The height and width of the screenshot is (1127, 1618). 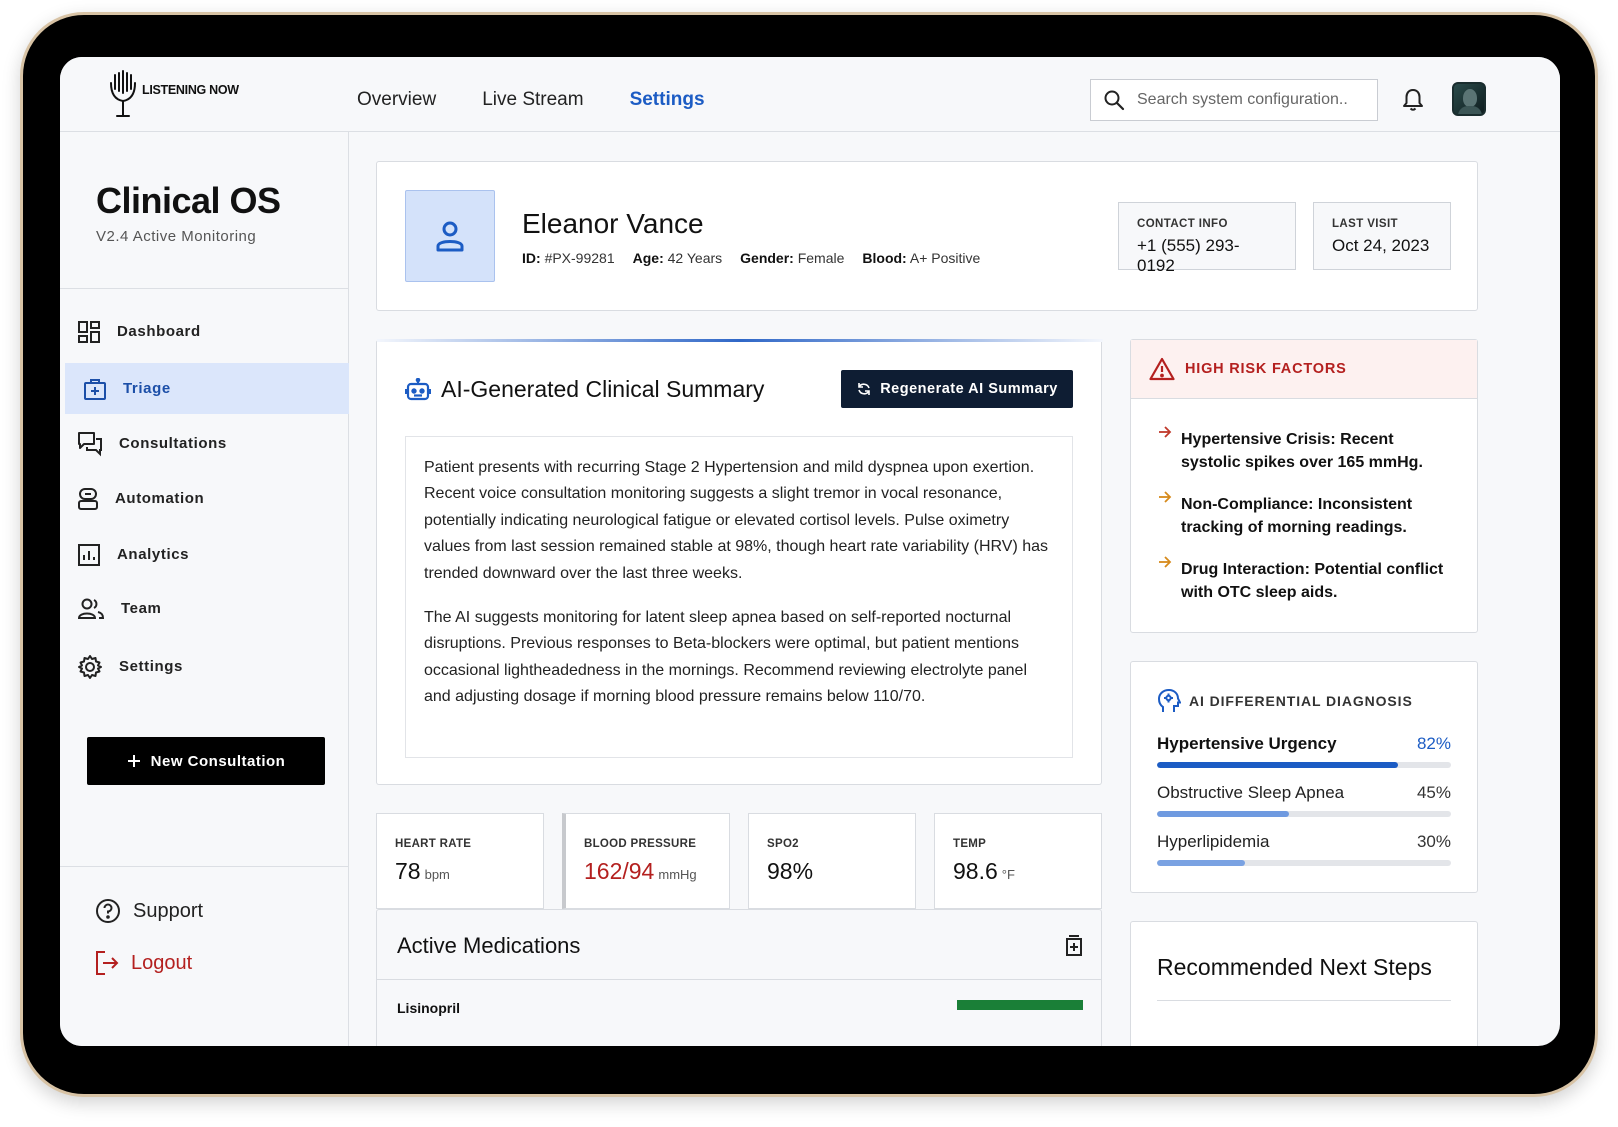 I want to click on summary-accent-line, so click(x=740, y=340).